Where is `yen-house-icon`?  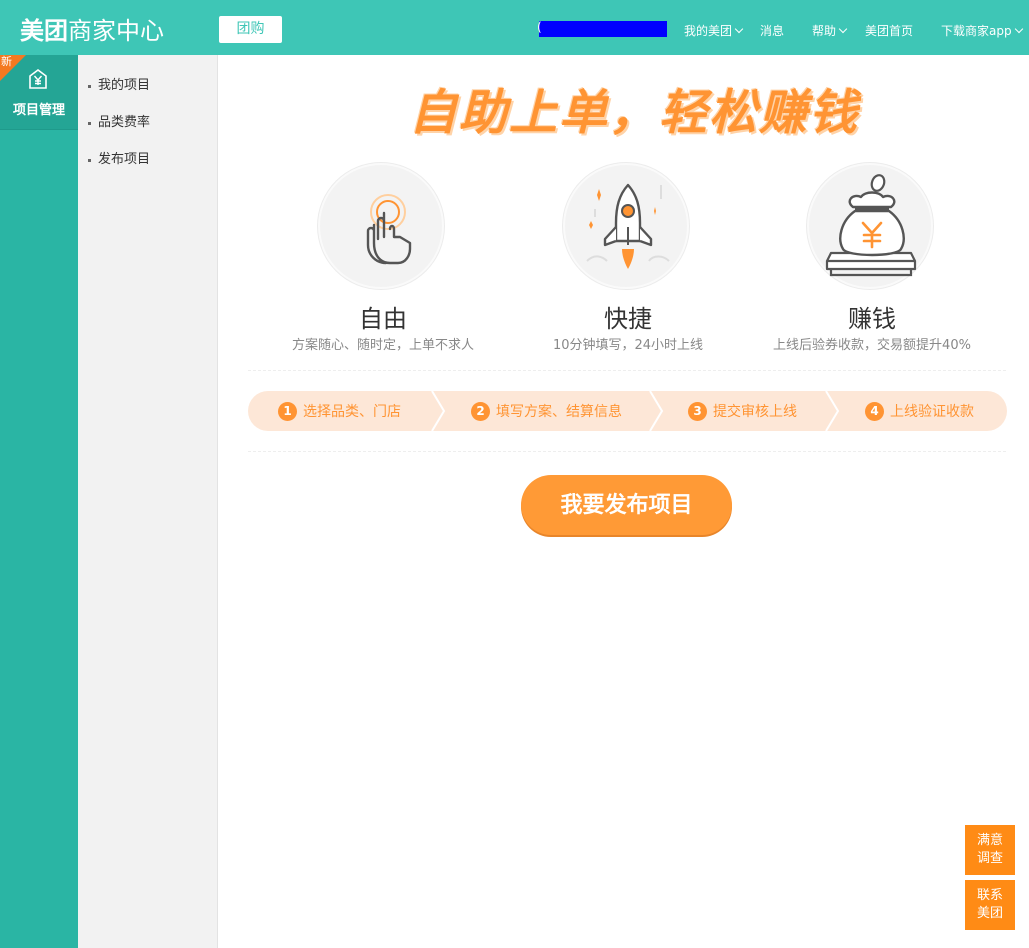 yen-house-icon is located at coordinates (38, 79).